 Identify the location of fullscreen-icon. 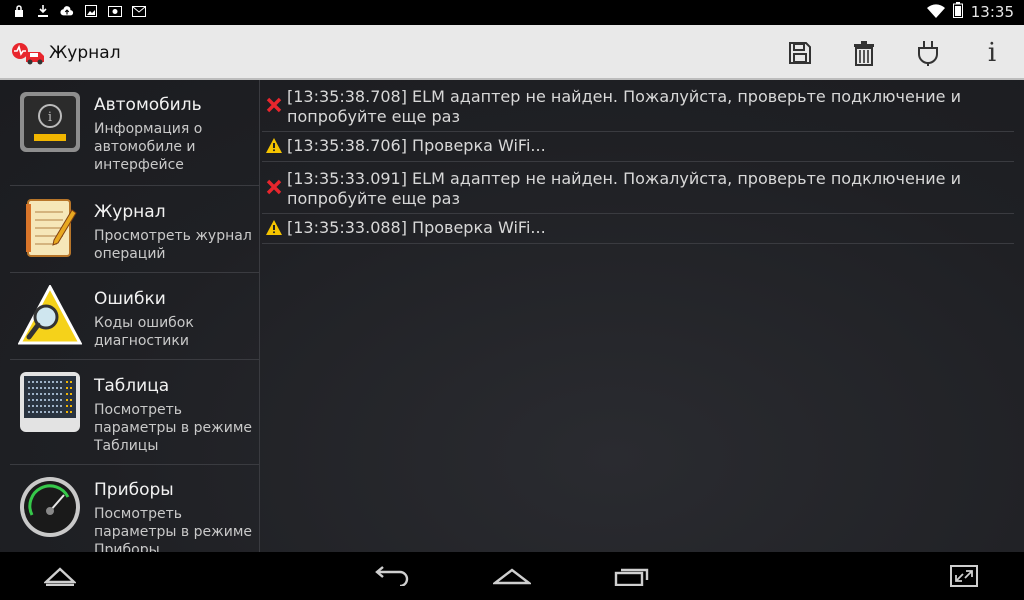
(964, 576).